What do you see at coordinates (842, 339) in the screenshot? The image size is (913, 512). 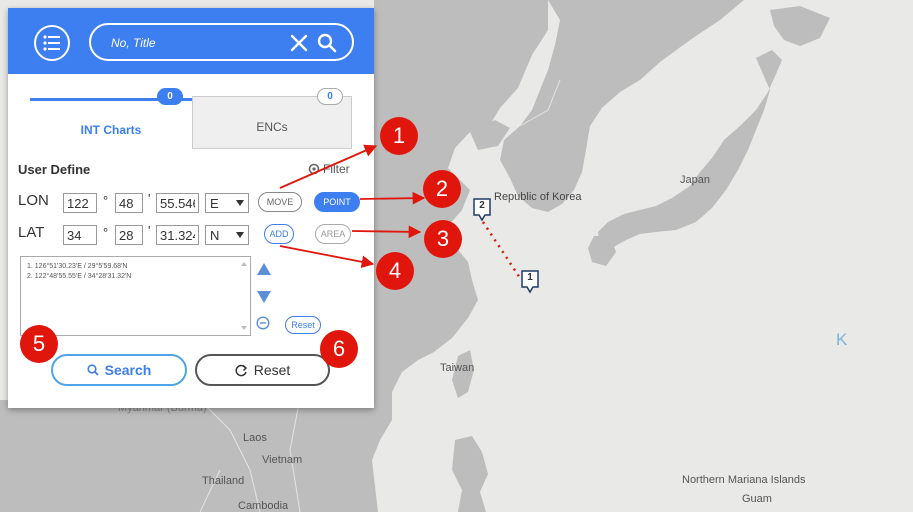 I see `map-label-k: K` at bounding box center [842, 339].